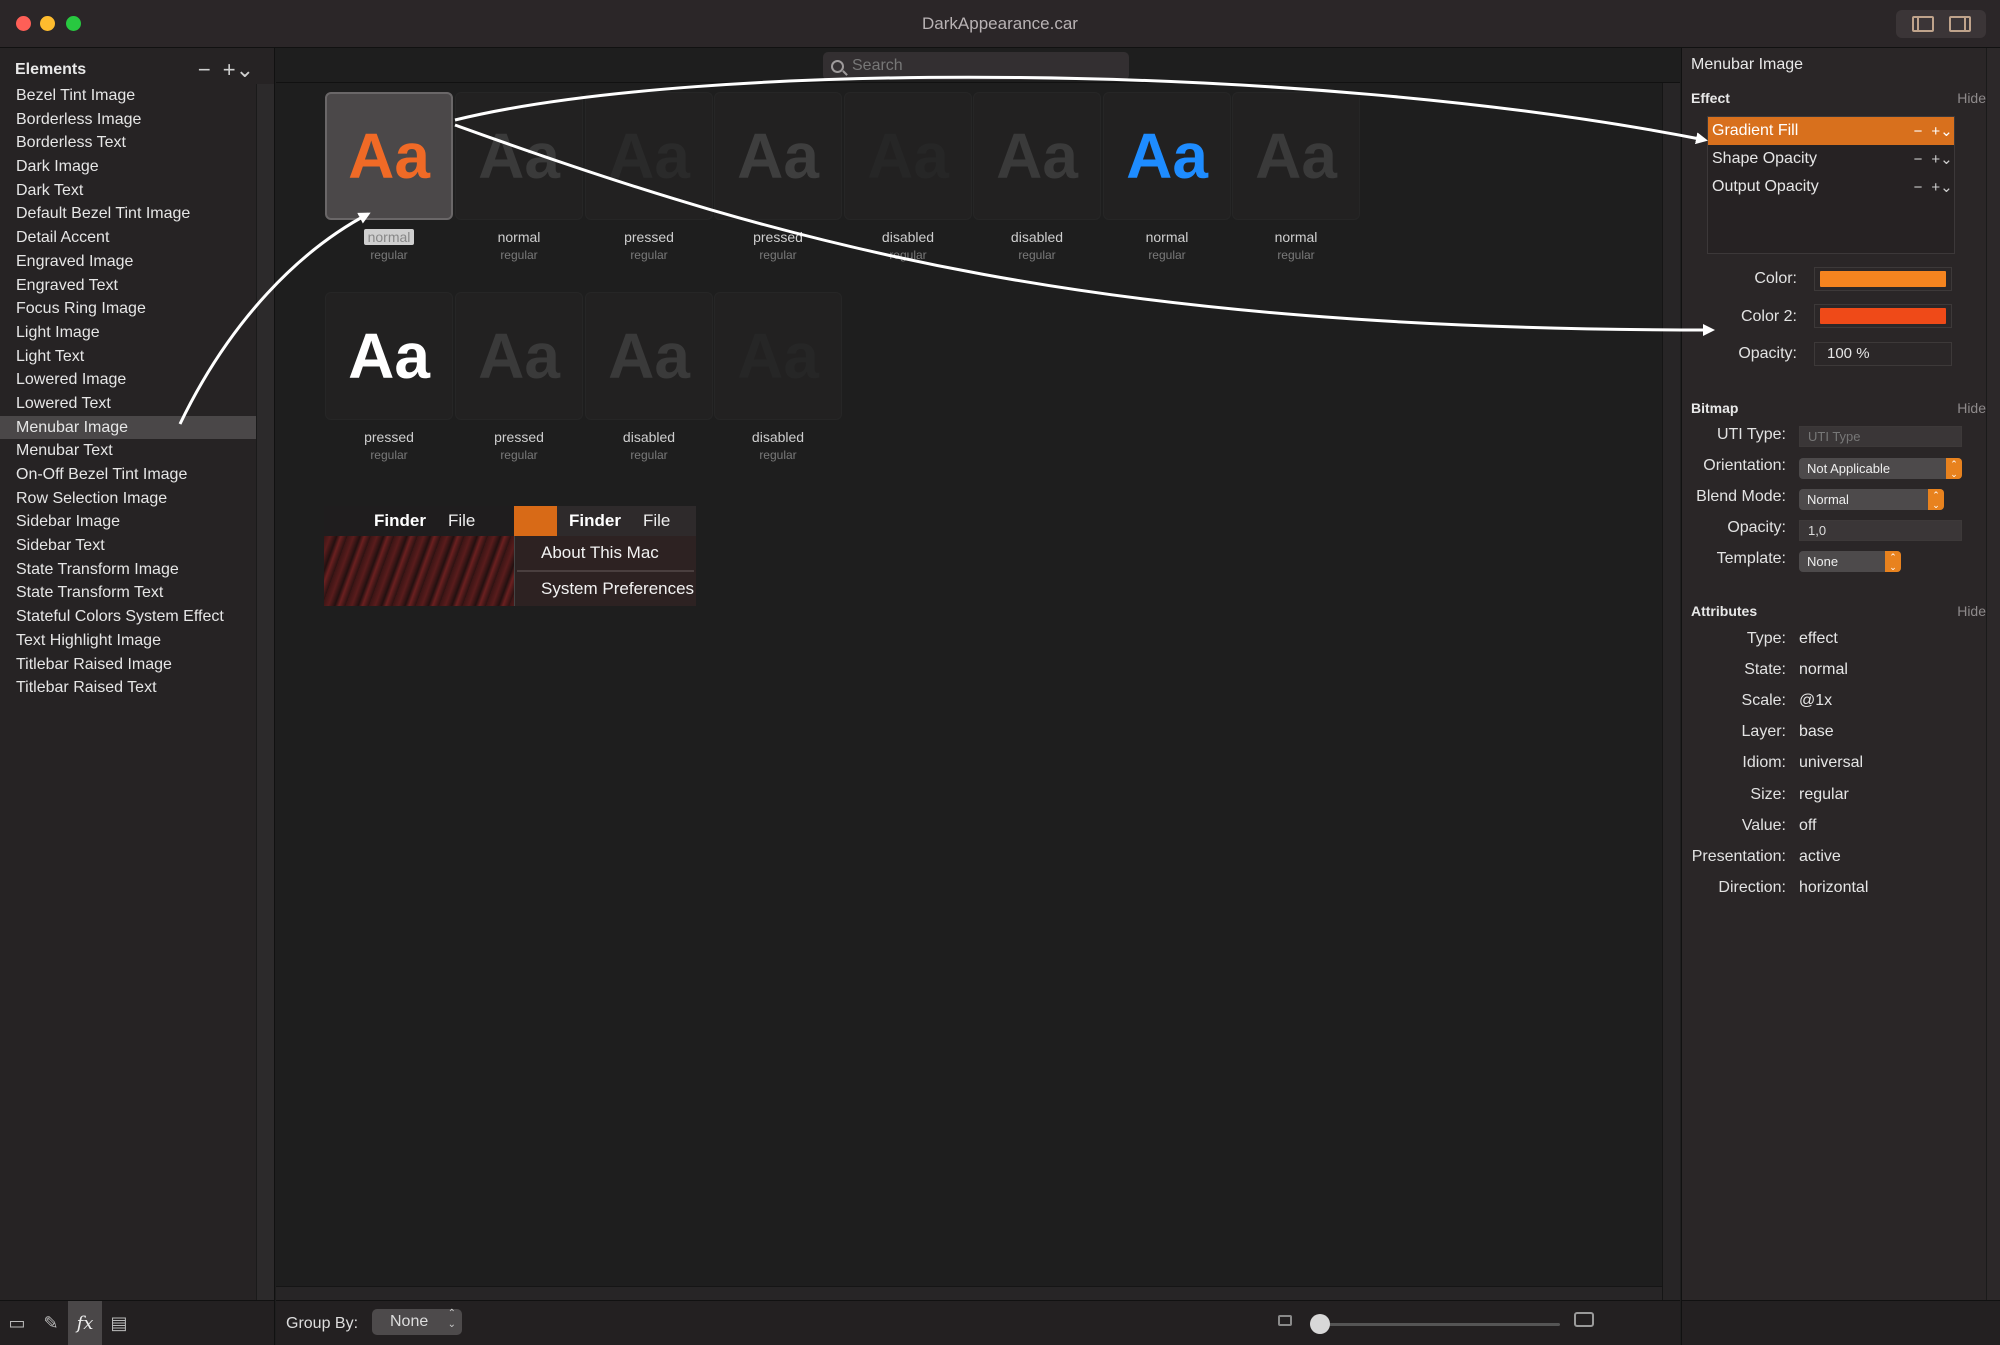 The width and height of the screenshot is (2000, 1345). Describe the element at coordinates (1763, 825) in the screenshot. I see `attribute-label: Value:` at that location.